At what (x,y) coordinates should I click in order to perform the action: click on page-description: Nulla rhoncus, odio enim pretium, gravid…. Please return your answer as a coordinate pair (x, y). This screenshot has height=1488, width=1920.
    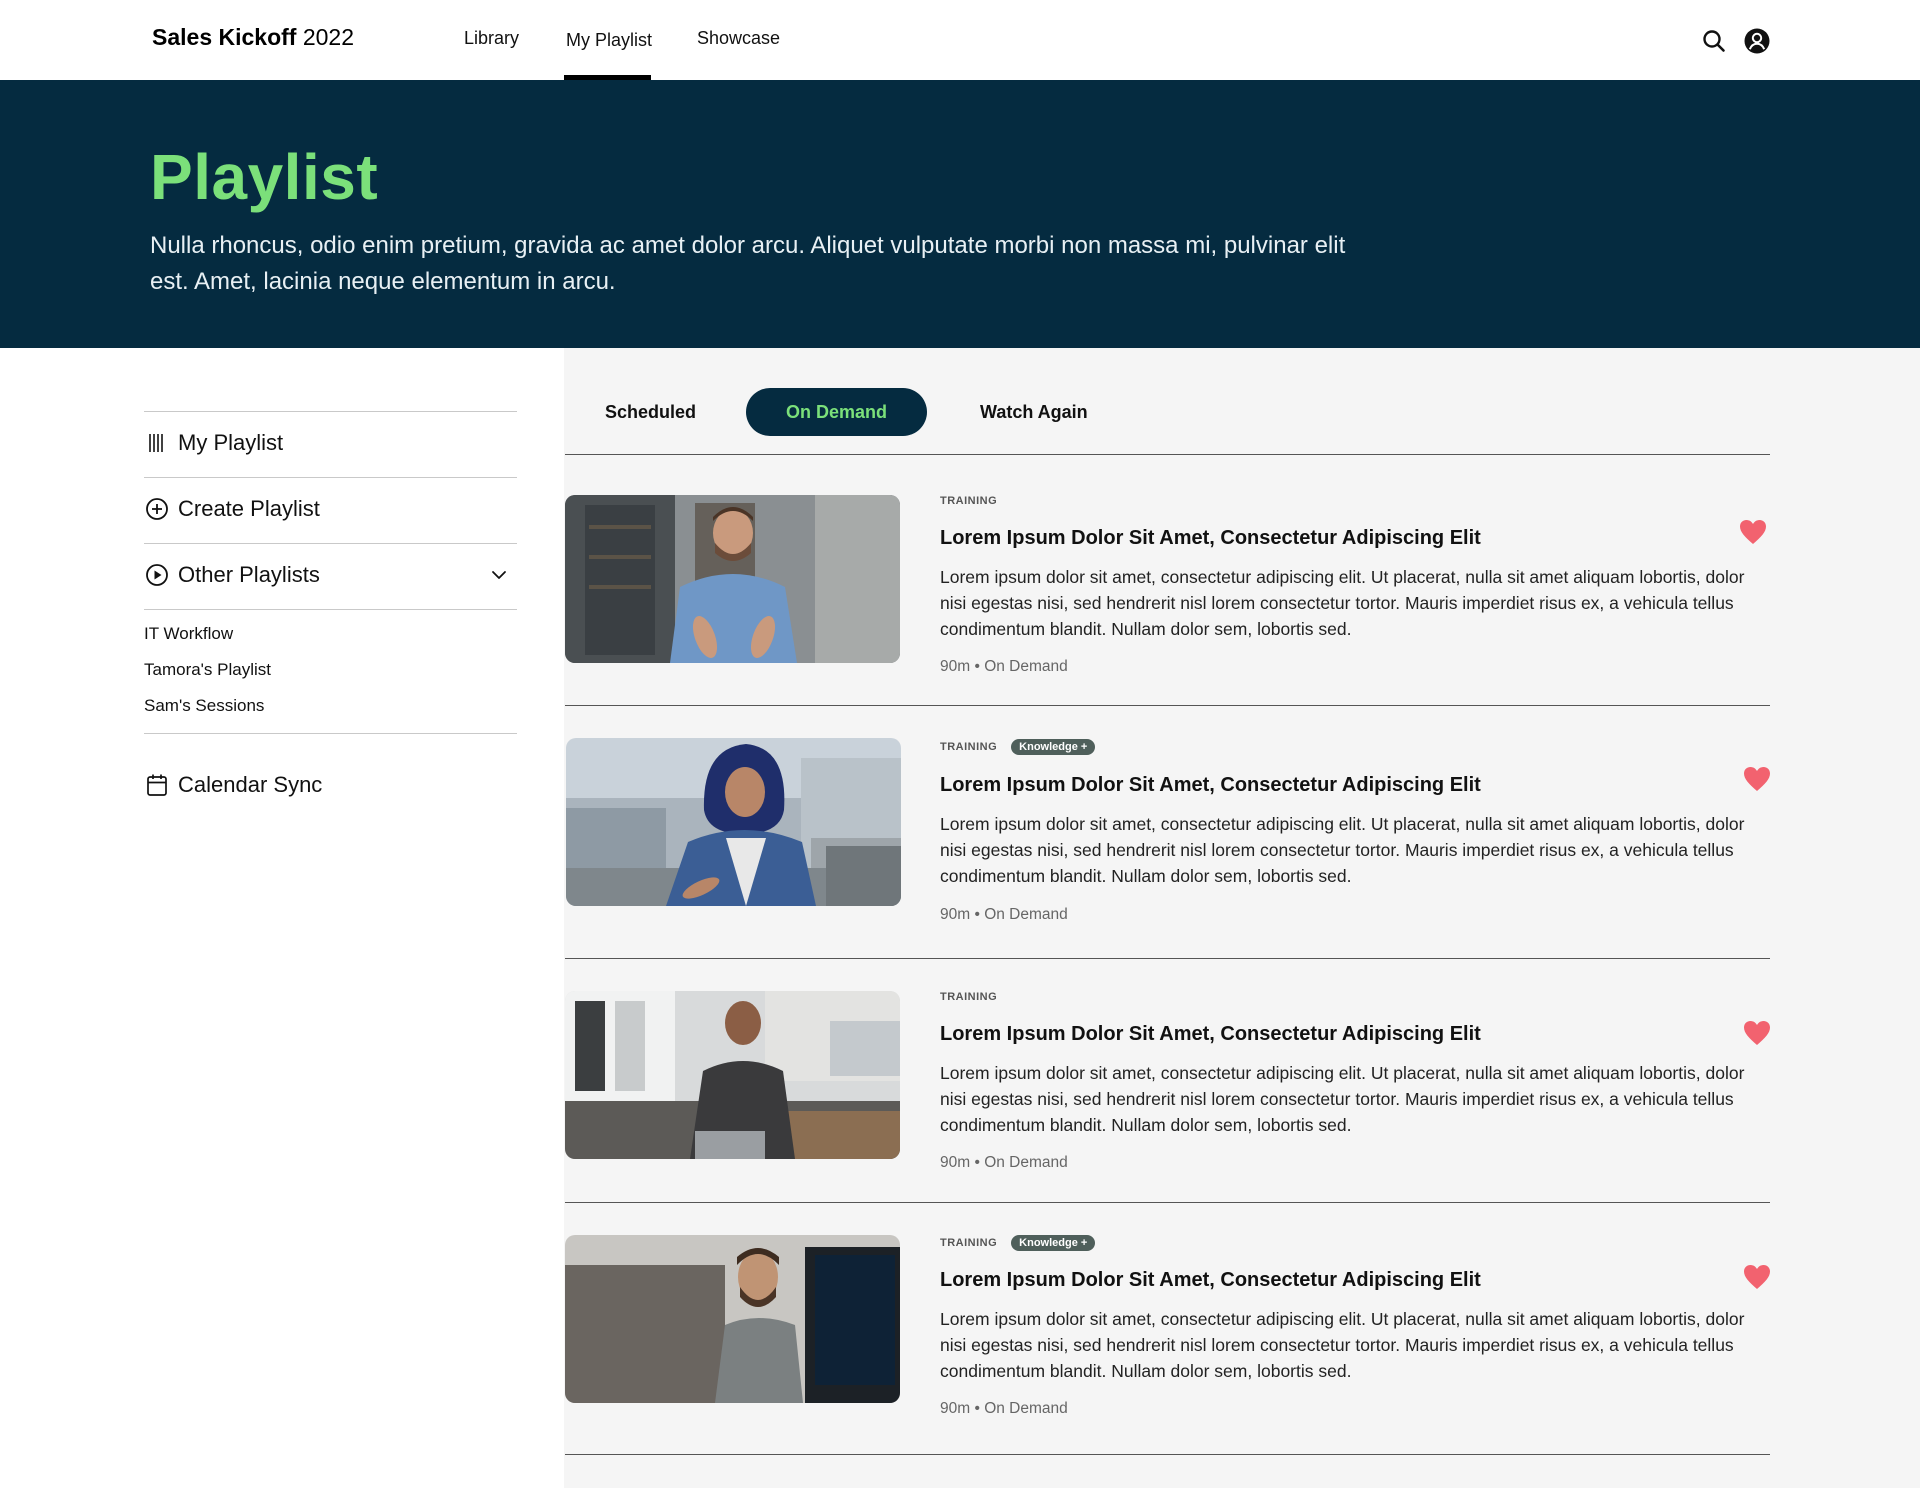
    Looking at the image, I should click on (748, 263).